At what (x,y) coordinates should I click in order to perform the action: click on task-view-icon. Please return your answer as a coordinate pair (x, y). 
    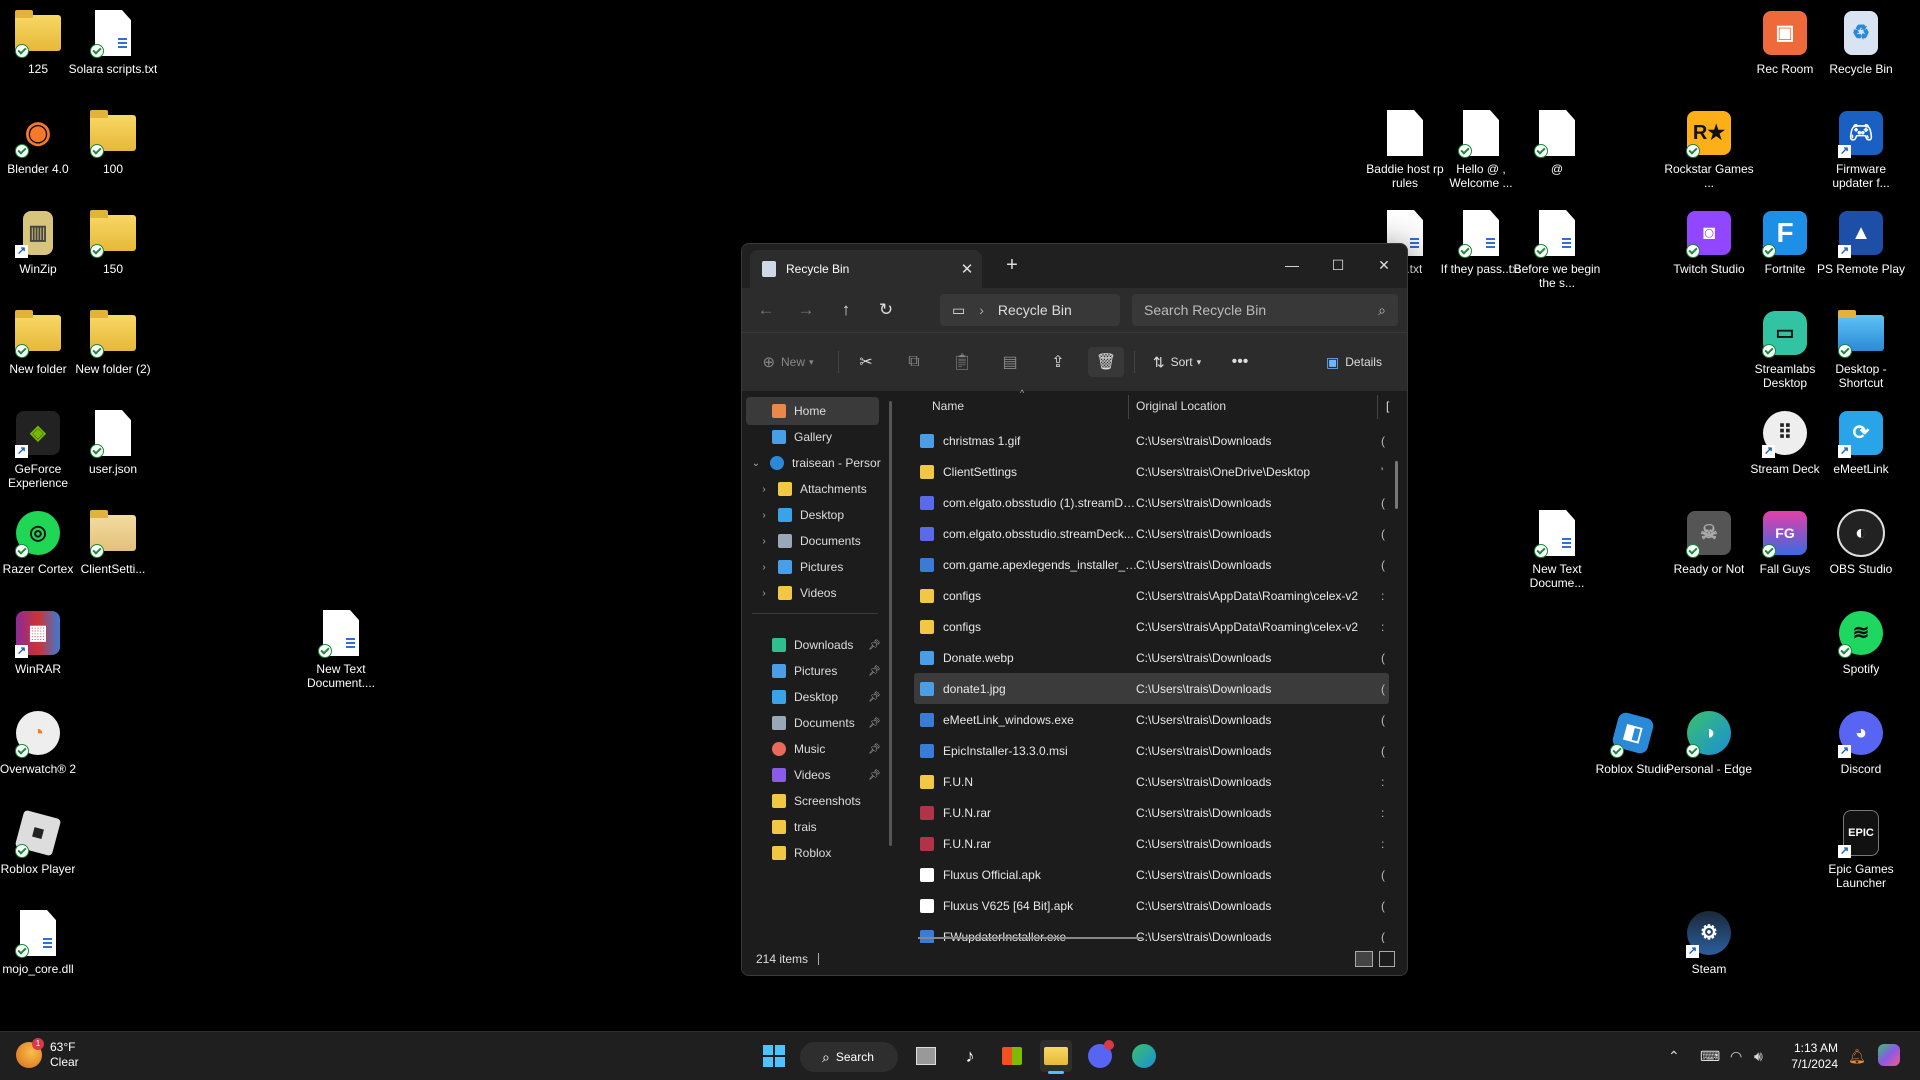
    Looking at the image, I should click on (926, 1056).